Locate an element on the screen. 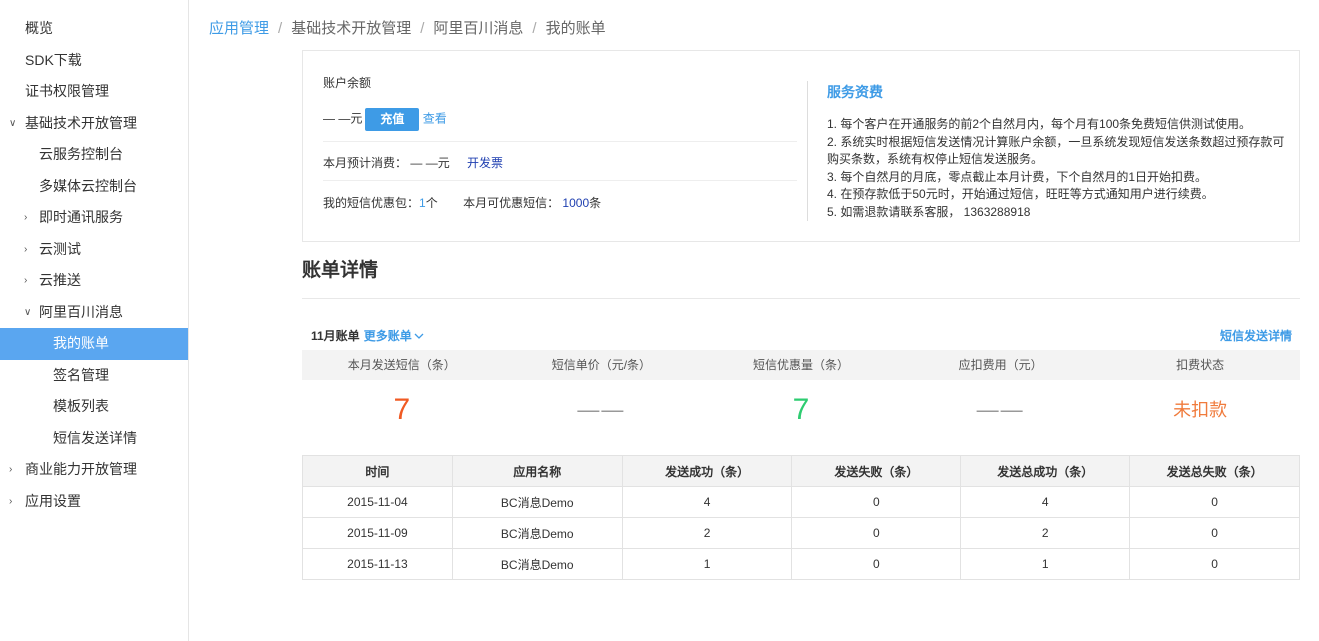 This screenshot has height=641, width=1319. month-selector: 11月账单 更多账单 is located at coordinates (367, 335).